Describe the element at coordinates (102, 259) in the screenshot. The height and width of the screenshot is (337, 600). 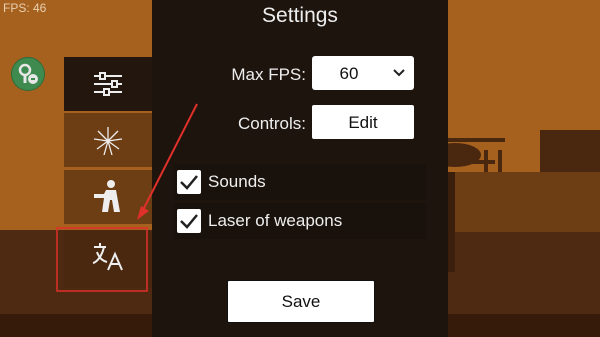
I see `highlight-box` at that location.